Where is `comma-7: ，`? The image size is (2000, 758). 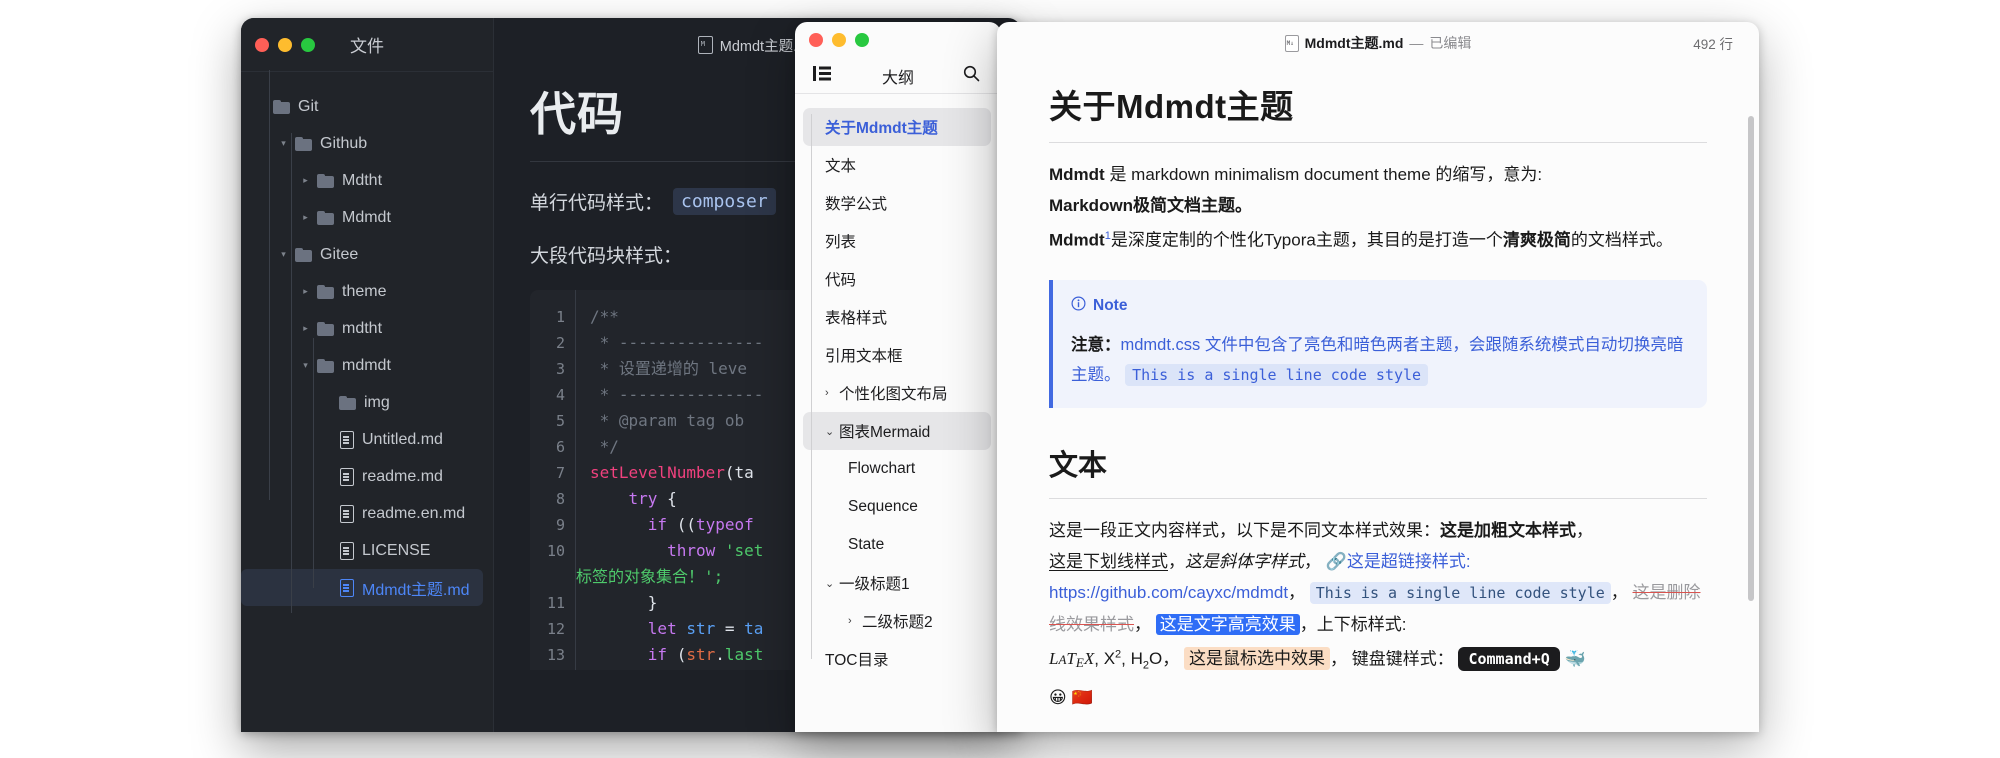
comma-7: ， is located at coordinates (1308, 624).